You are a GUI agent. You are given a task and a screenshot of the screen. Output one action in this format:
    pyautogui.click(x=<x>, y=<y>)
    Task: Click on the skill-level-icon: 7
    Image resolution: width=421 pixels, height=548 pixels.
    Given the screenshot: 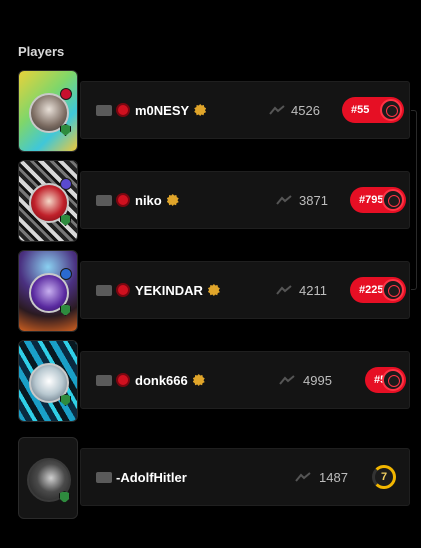 What is the action you would take?
    pyautogui.click(x=384, y=477)
    